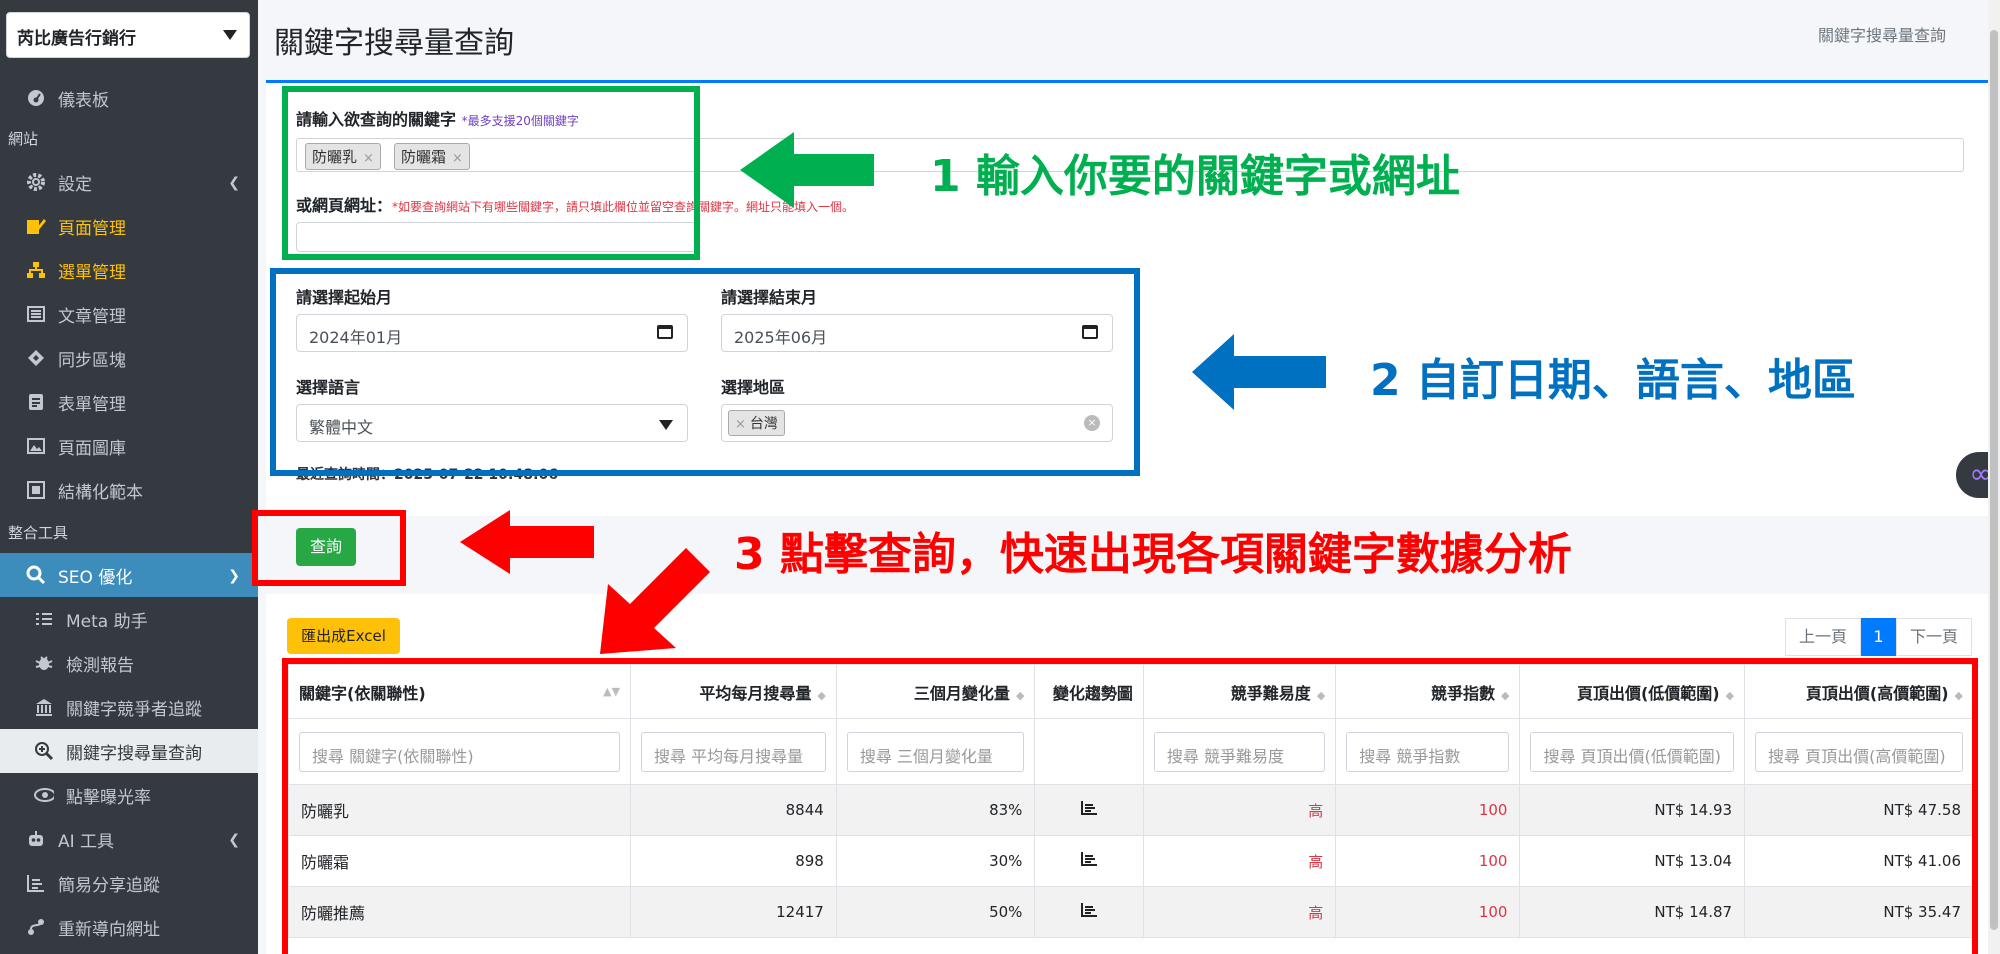 Image resolution: width=2000 pixels, height=954 pixels. What do you see at coordinates (329, 548) in the screenshot?
I see `annotation-box-step3-button` at bounding box center [329, 548].